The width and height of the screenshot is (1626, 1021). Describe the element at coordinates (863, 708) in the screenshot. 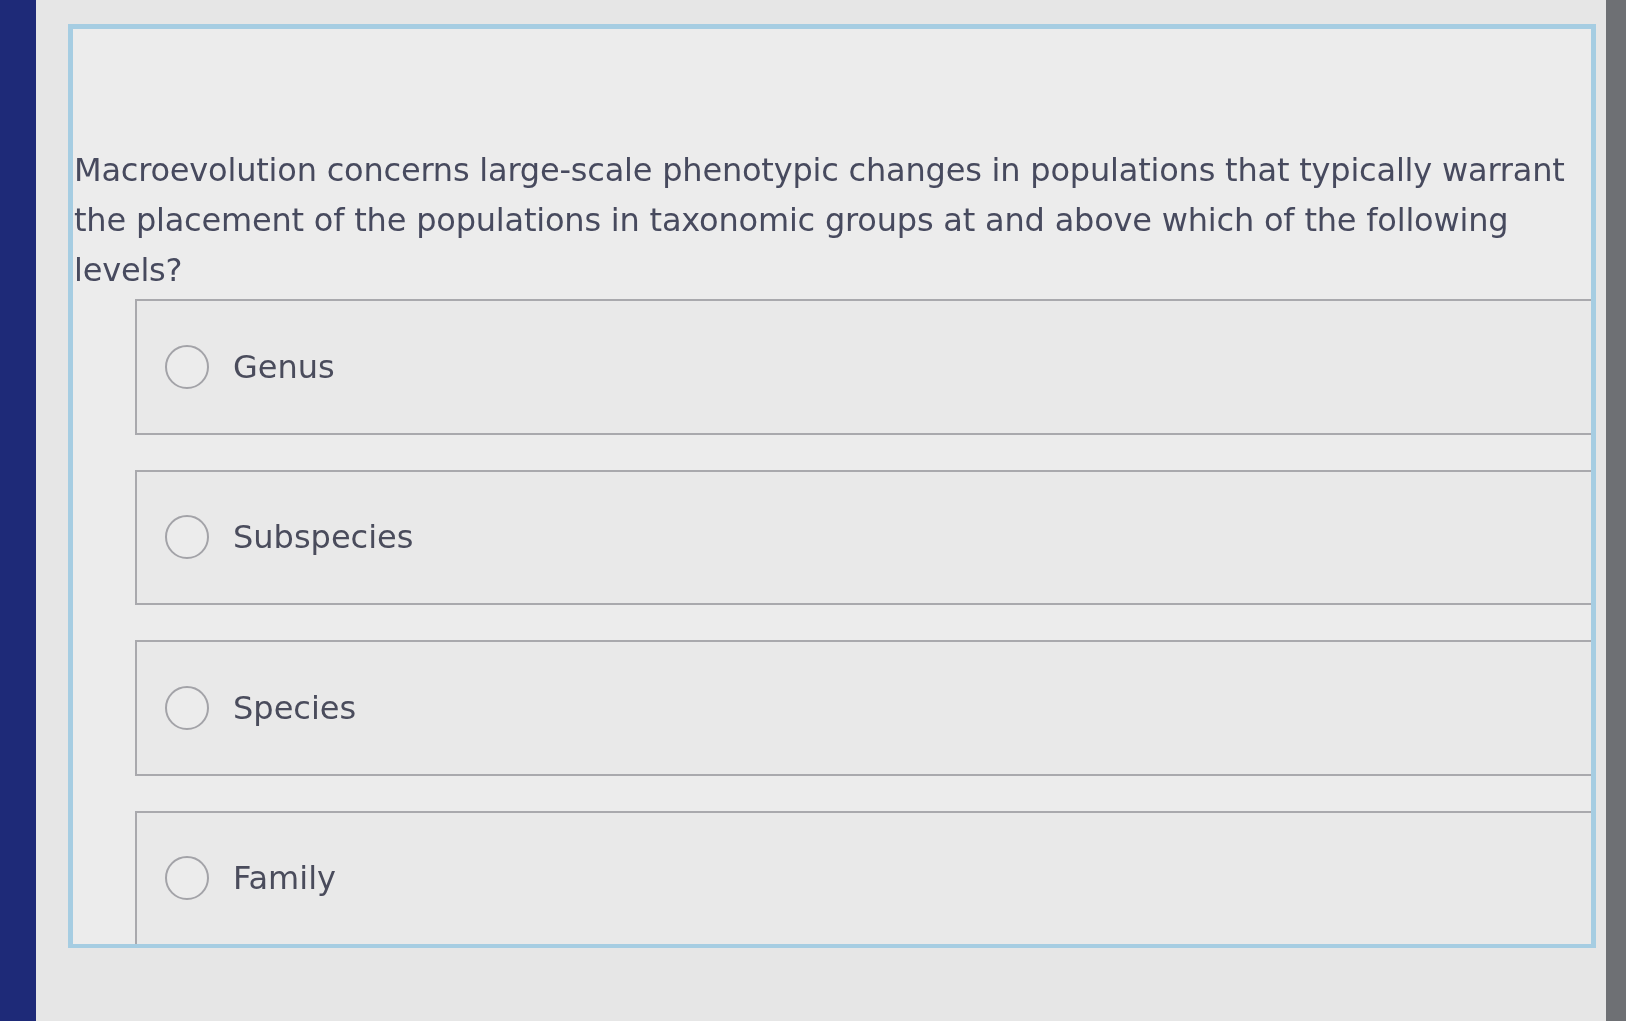

I see `answer-option: Species` at that location.